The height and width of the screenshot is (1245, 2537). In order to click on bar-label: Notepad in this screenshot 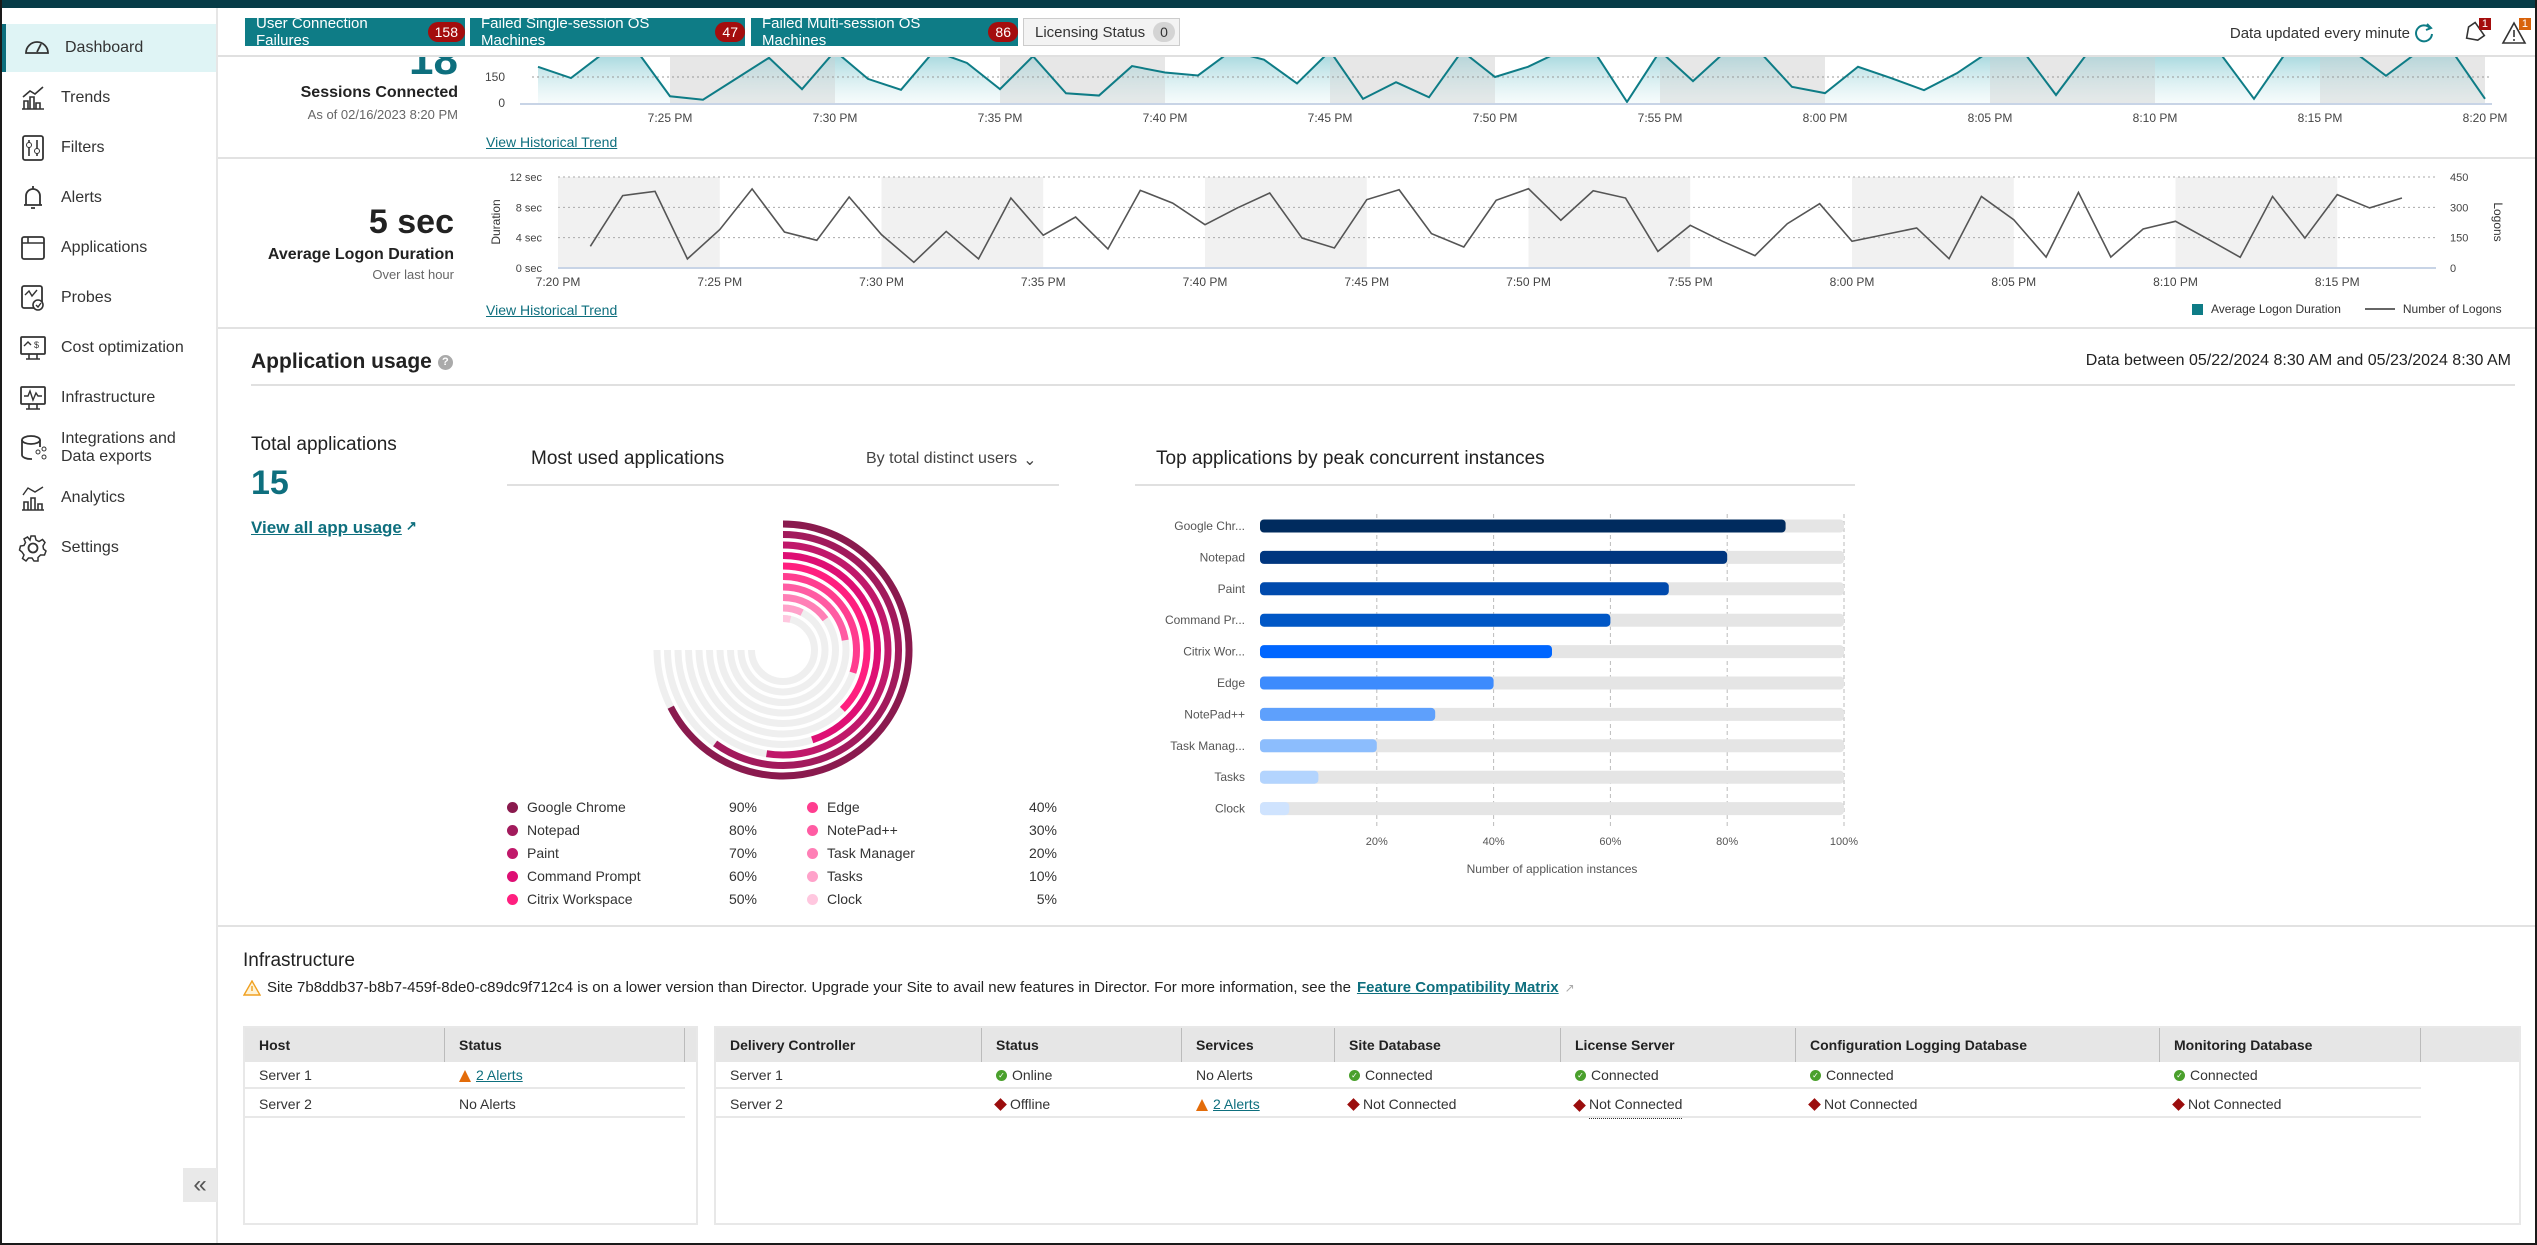, I will do `click(1222, 557)`.